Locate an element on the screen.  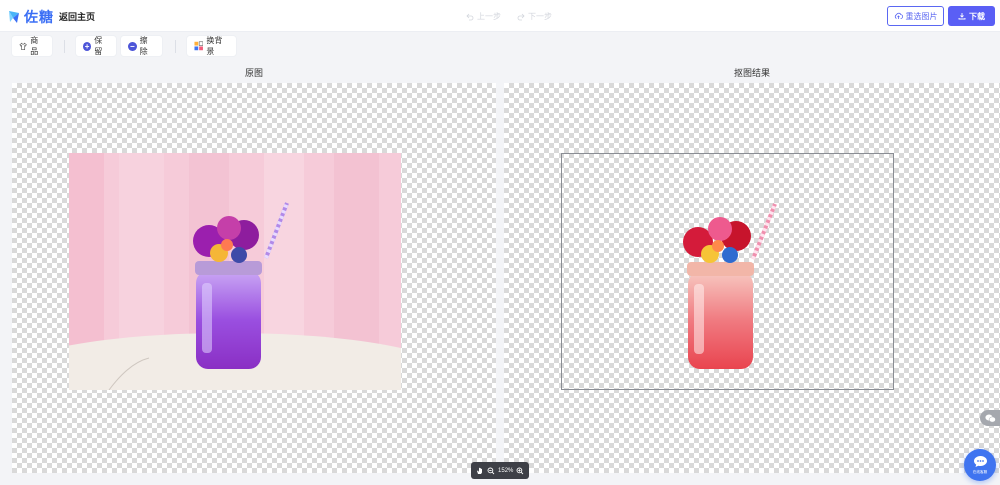
online-support-button: 在线客服 is located at coordinates (980, 465).